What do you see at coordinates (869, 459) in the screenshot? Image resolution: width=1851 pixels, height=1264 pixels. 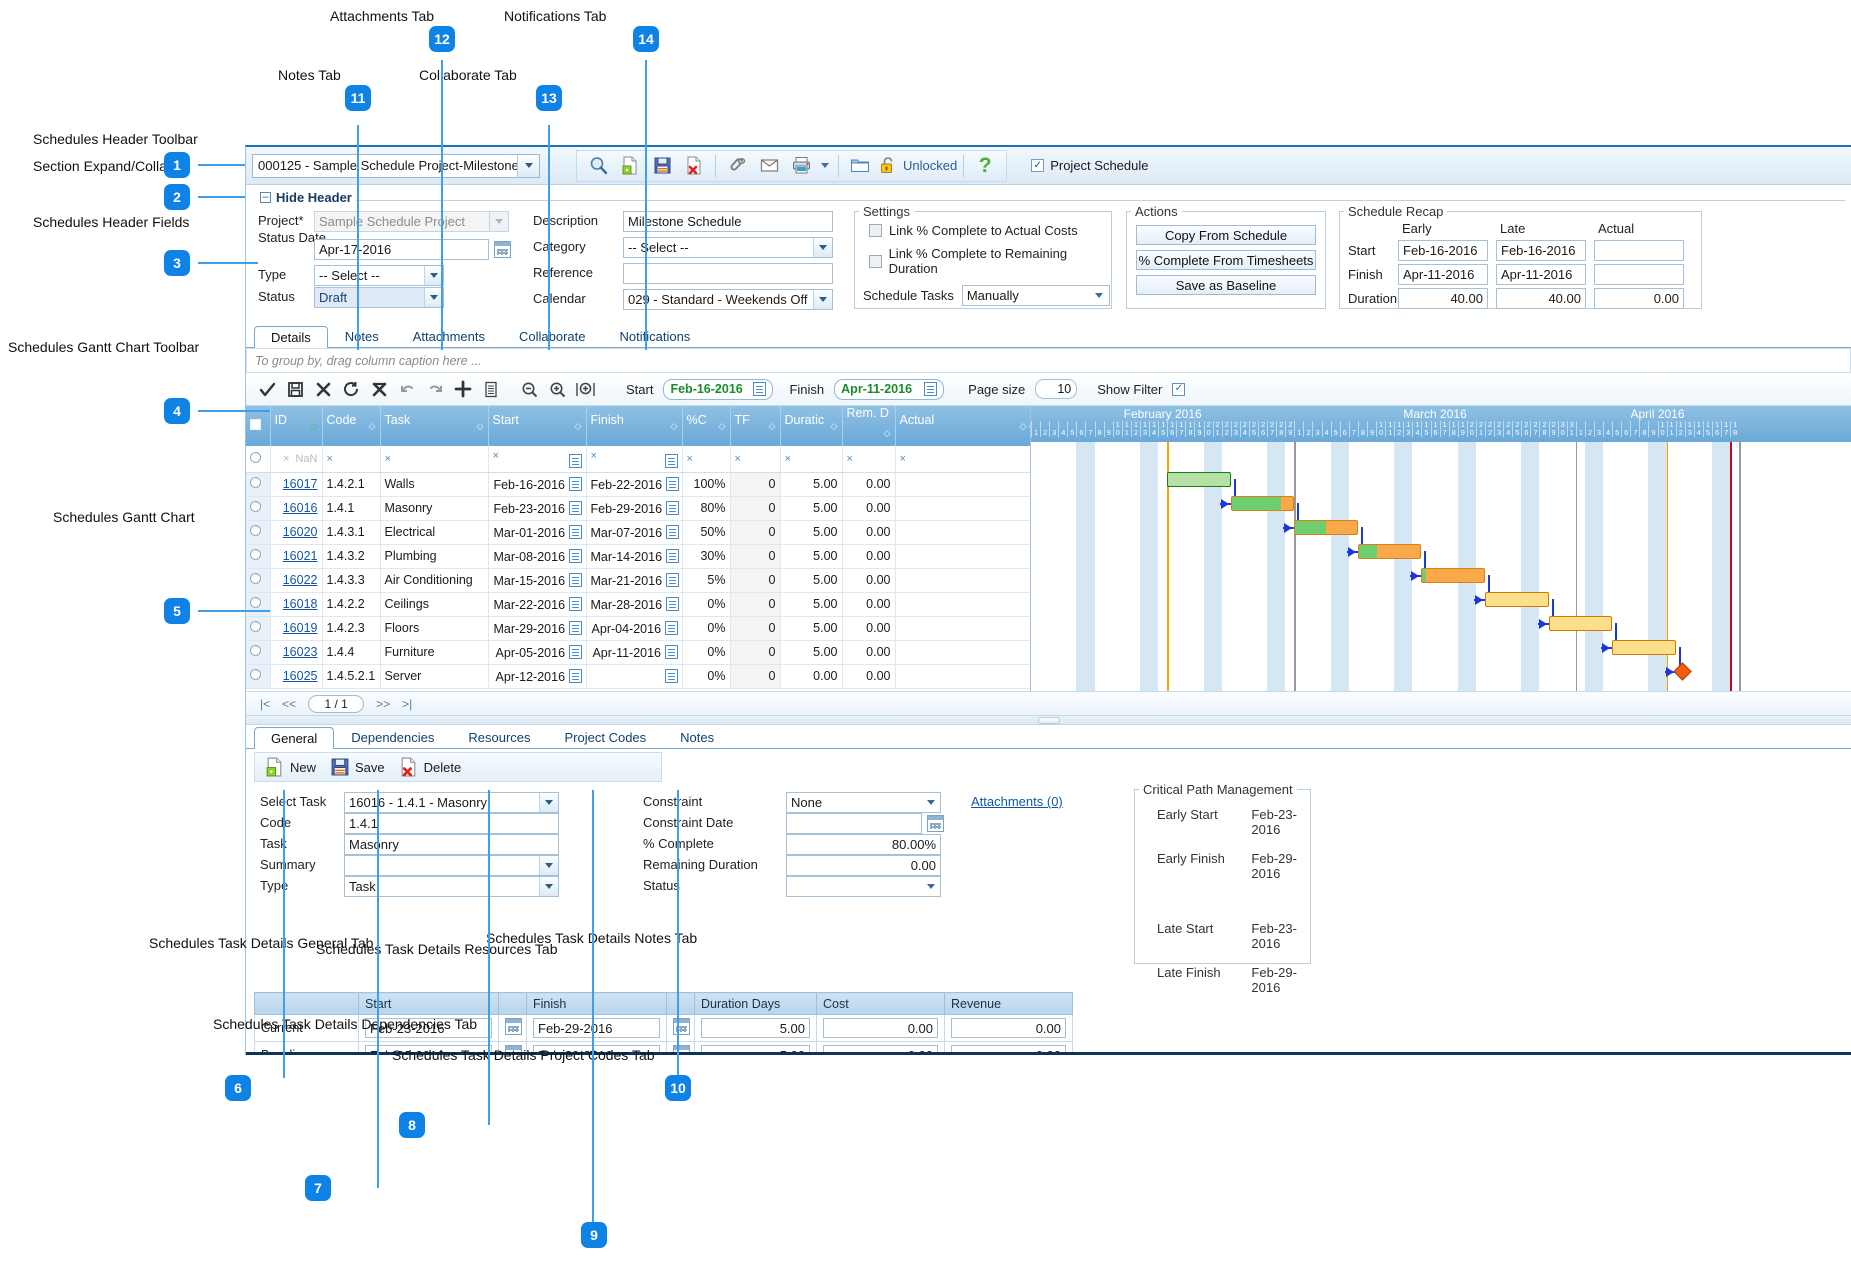 I see `filter-rem: ×` at bounding box center [869, 459].